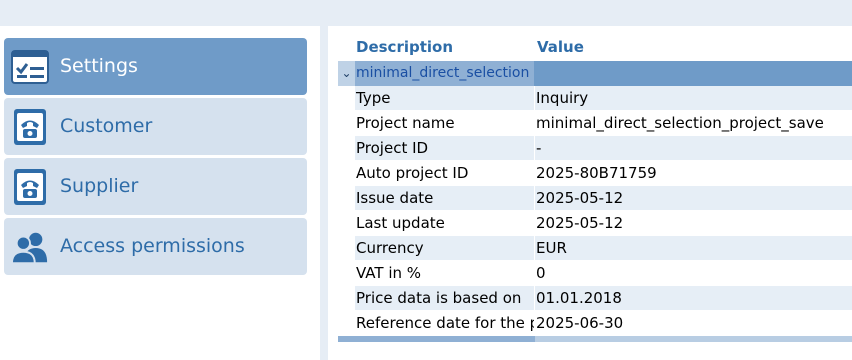 The height and width of the screenshot is (360, 852). Describe the element at coordinates (444, 323) in the screenshot. I see `cell-description: Reference date for the pr` at that location.